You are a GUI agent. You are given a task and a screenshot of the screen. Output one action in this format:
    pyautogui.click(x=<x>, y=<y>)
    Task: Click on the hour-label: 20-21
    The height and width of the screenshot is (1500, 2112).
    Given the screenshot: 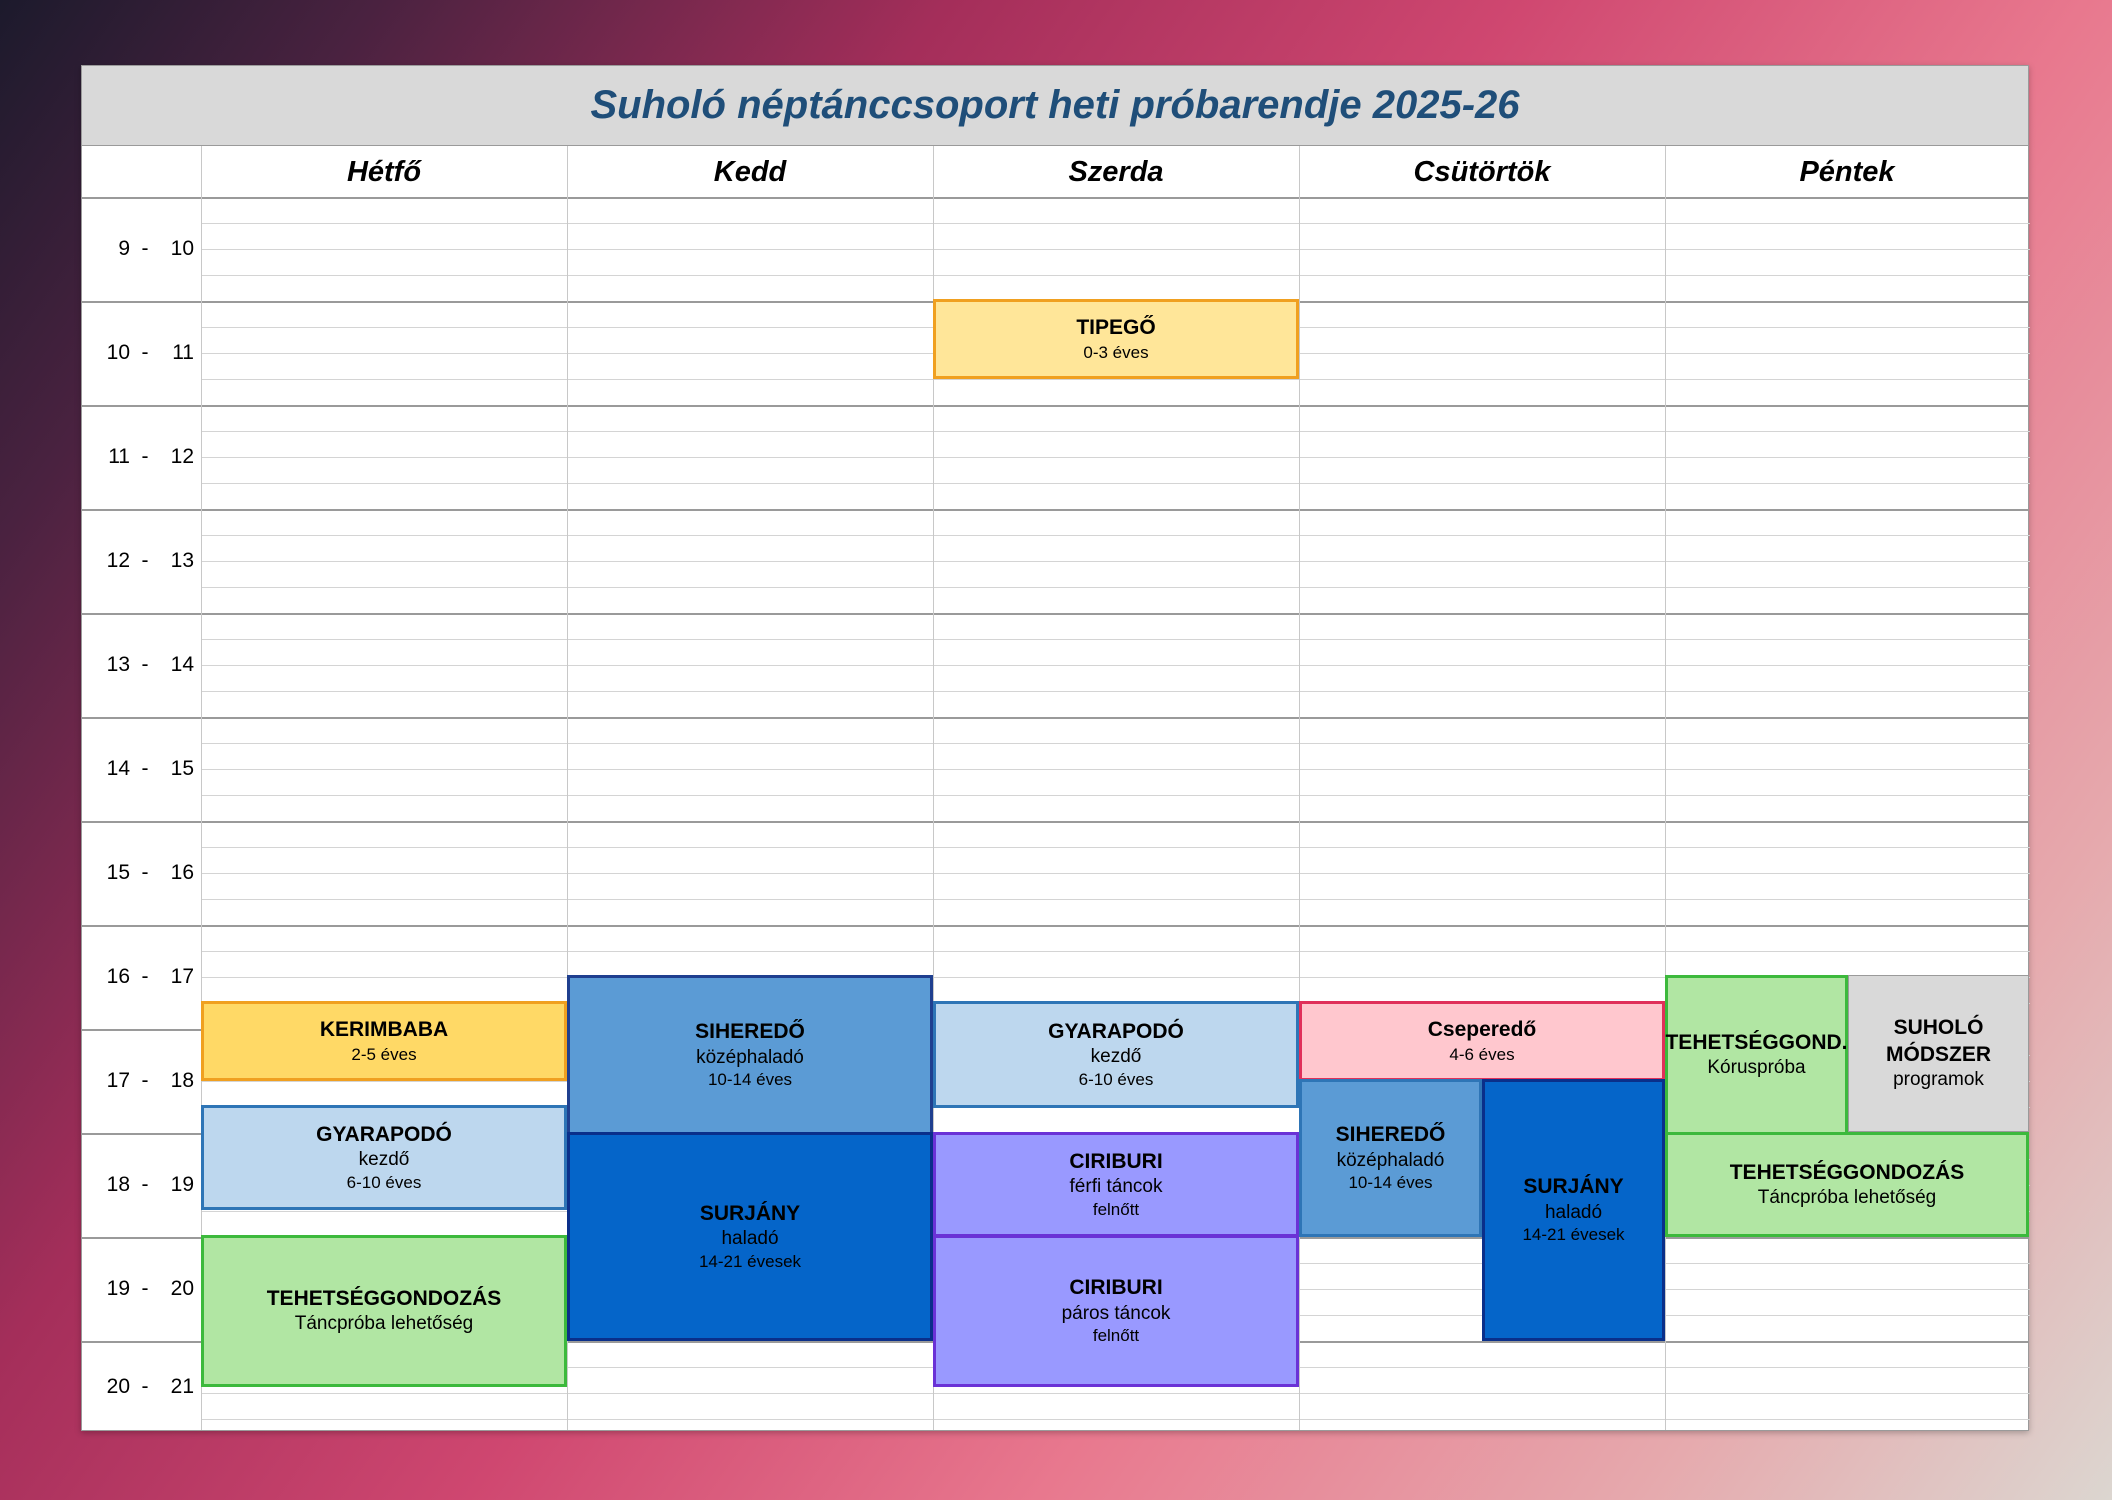 What is the action you would take?
    pyautogui.click(x=141, y=1387)
    